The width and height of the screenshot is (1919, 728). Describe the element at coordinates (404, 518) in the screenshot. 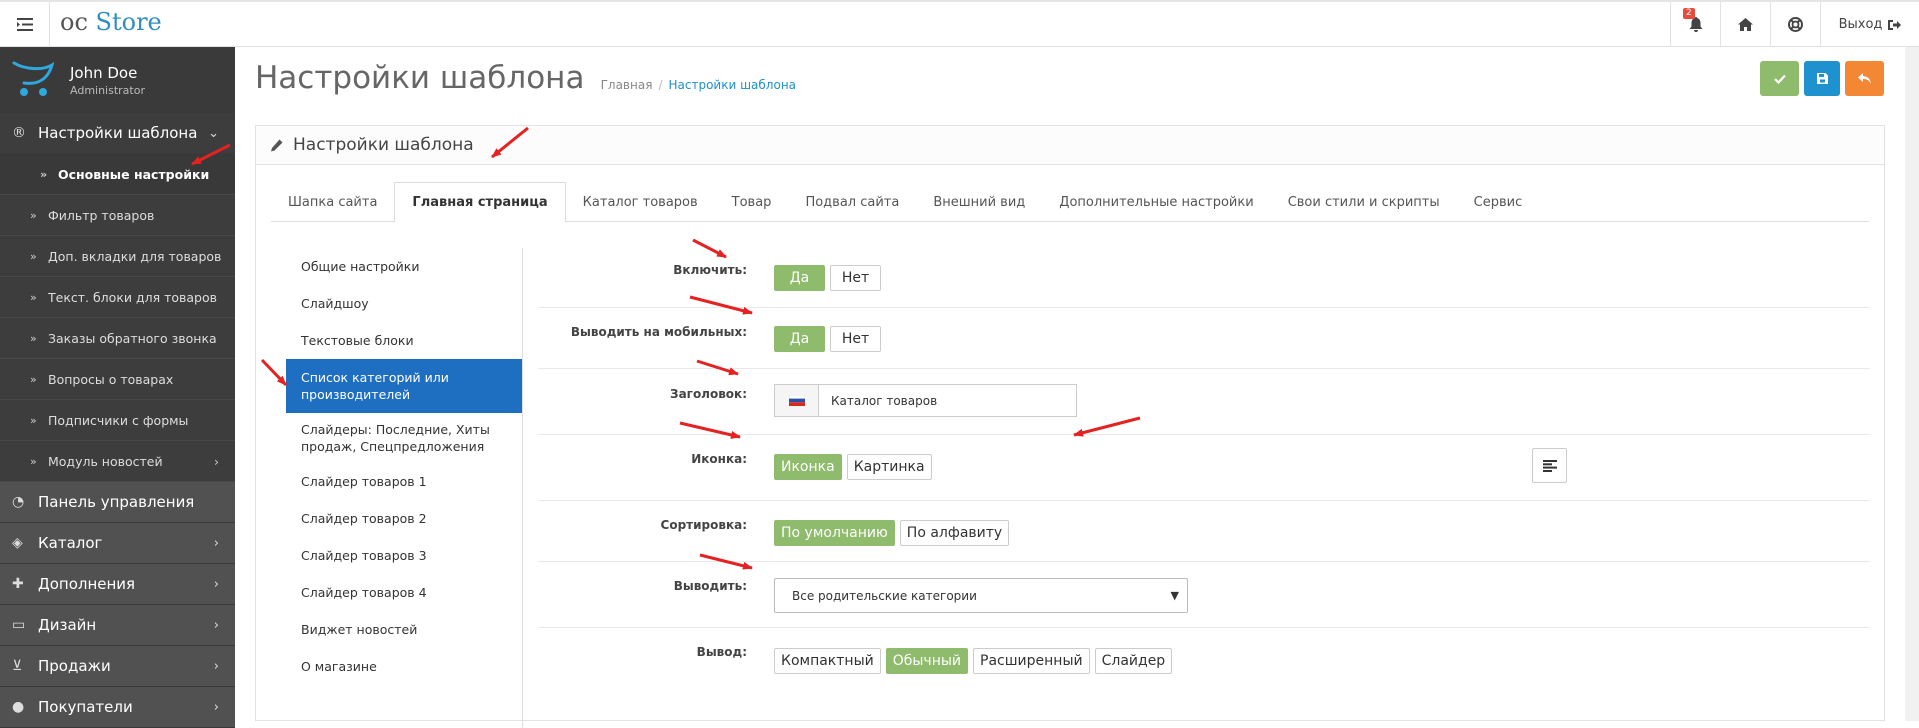

I see `list-item: Слайдер товаров 2` at that location.